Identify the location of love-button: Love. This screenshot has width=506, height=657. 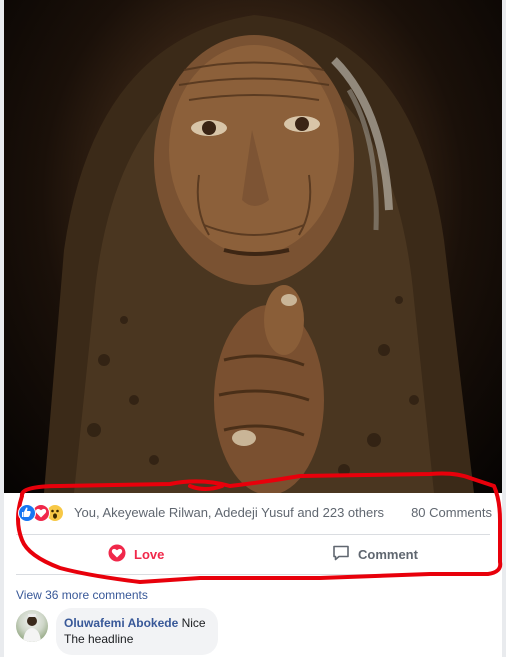
(136, 554).